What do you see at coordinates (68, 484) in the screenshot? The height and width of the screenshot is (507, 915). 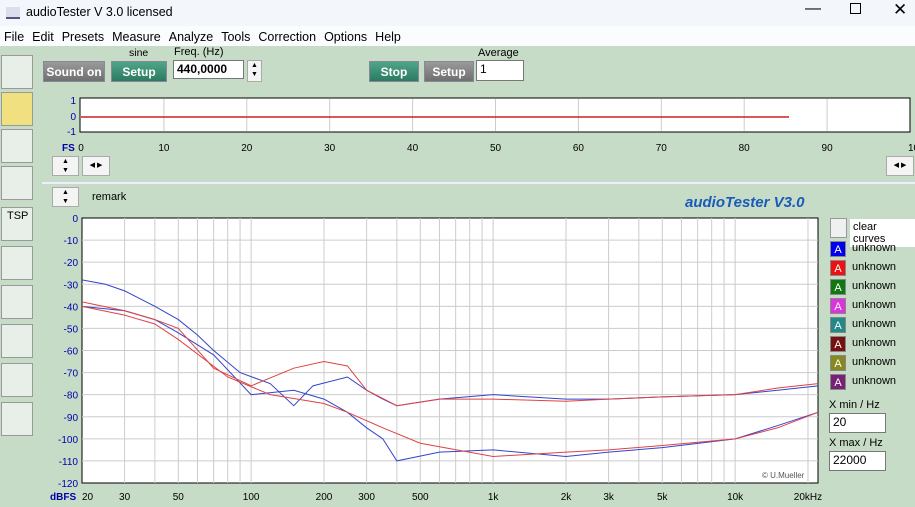 I see `y-tick-label: -120` at bounding box center [68, 484].